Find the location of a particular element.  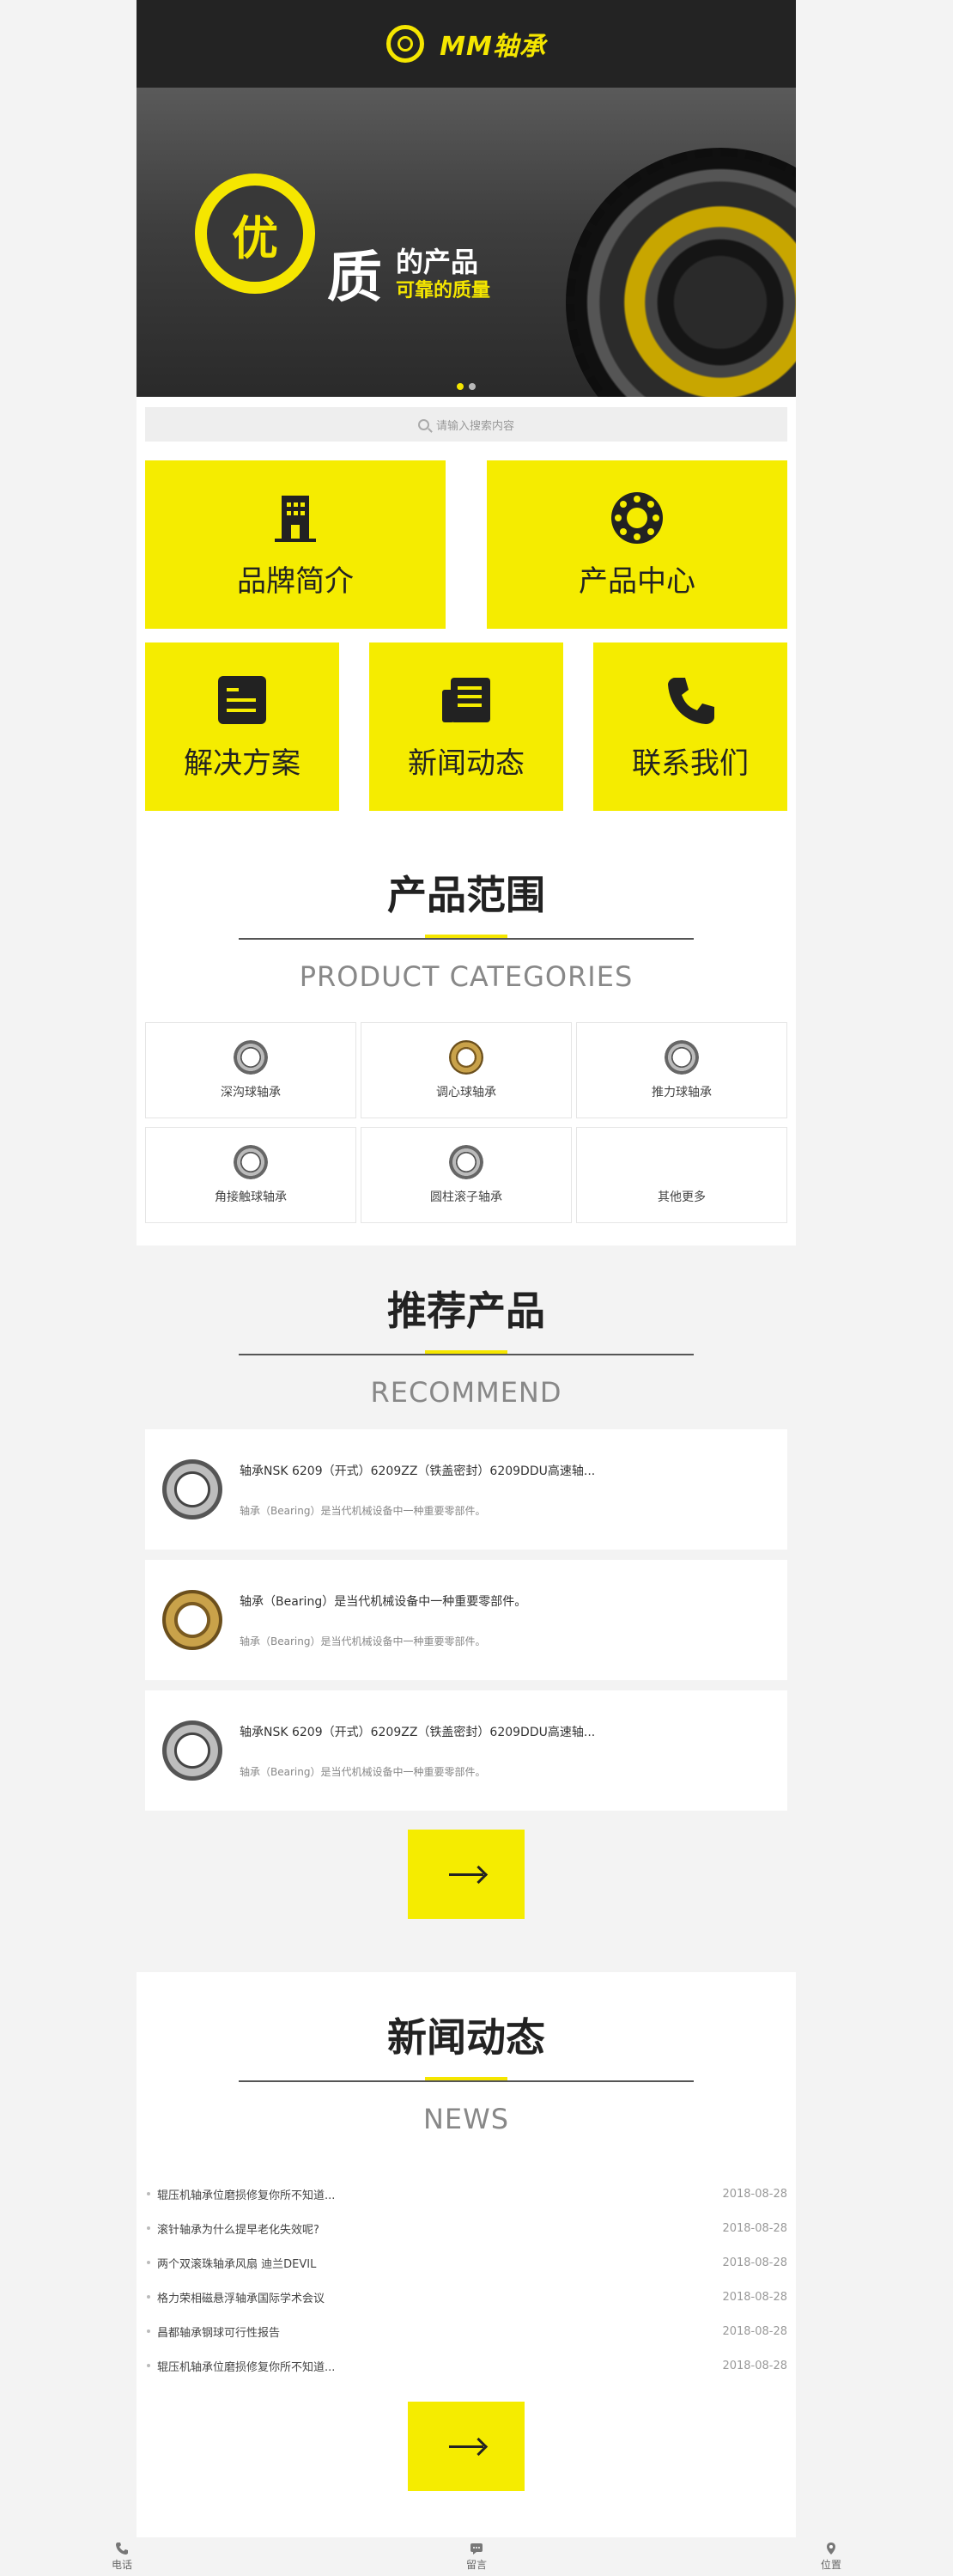

bottom-nav: 电话 留言 位置 is located at coordinates (476, 2556).